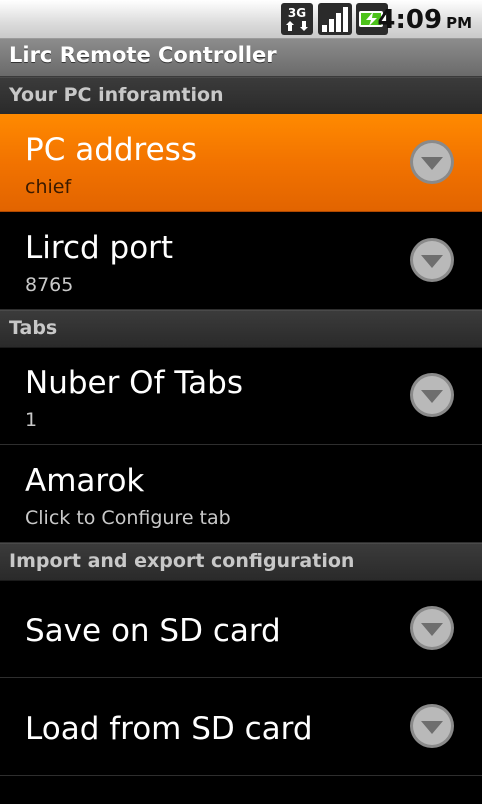  I want to click on pref-amarok-tab: Amarok Click to Configure tab, so click(241, 494).